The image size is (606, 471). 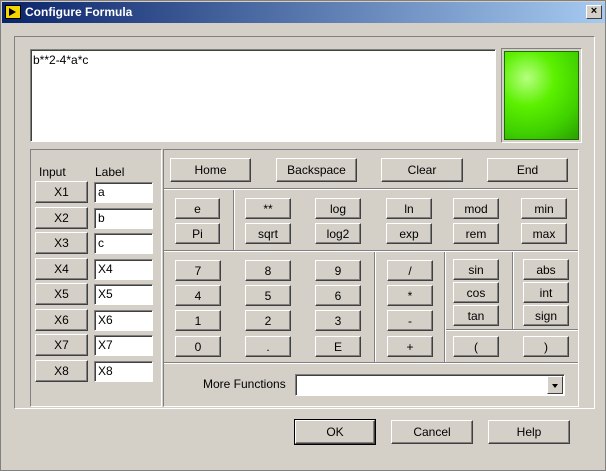 What do you see at coordinates (476, 315) in the screenshot?
I see `tan-button: tan` at bounding box center [476, 315].